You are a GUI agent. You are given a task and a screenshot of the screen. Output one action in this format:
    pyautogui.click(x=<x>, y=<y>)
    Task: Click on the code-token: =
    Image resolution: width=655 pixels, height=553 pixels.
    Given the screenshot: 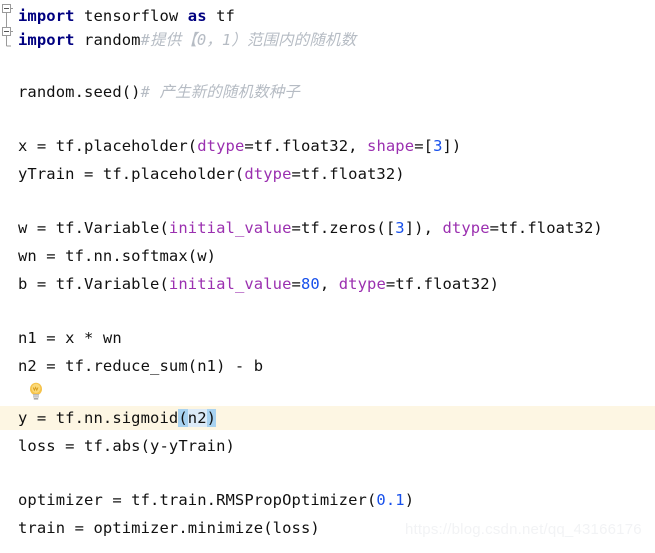 What is the action you would take?
    pyautogui.click(x=296, y=284)
    